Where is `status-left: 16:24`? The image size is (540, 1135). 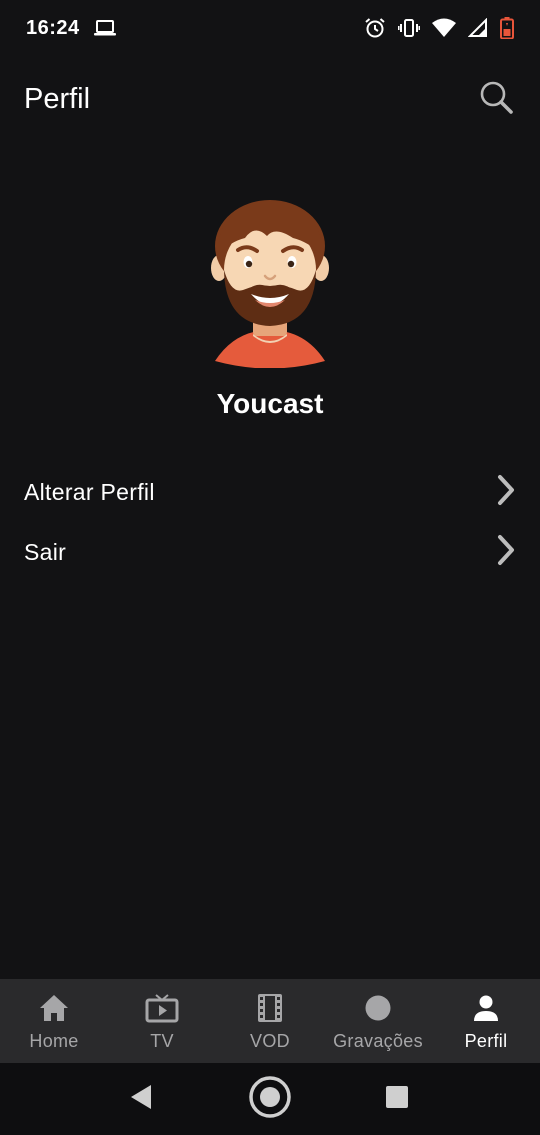 status-left: 16:24 is located at coordinates (71, 28).